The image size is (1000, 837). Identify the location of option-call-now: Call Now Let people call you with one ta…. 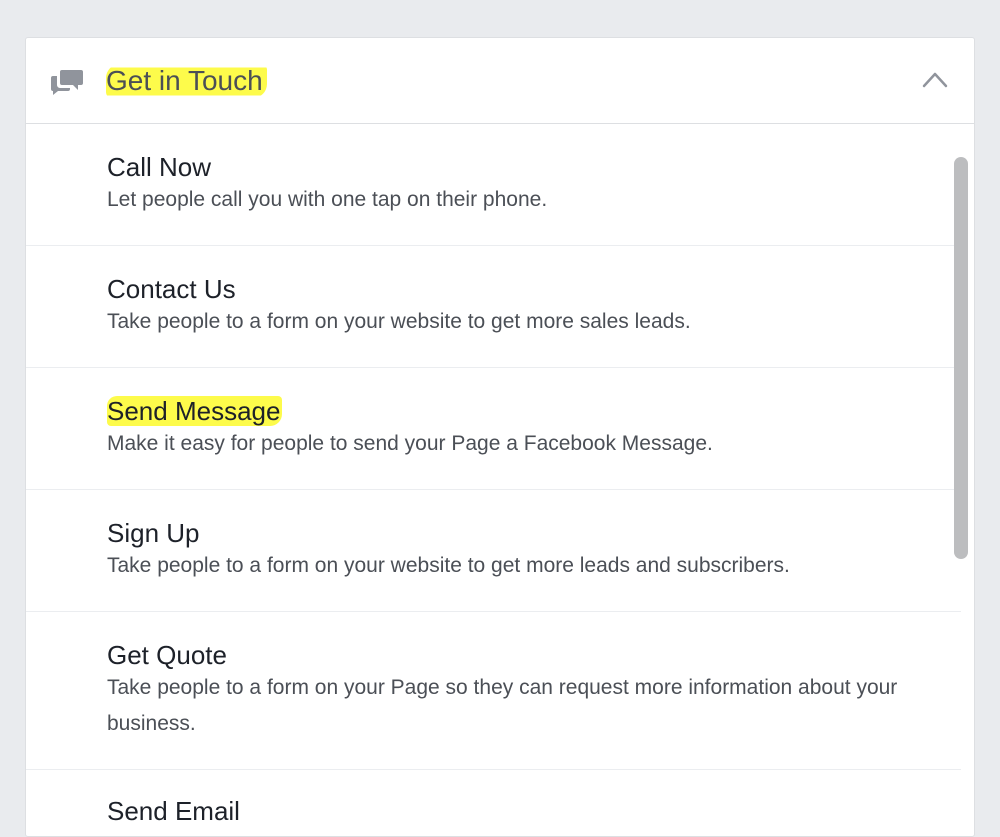
(493, 185).